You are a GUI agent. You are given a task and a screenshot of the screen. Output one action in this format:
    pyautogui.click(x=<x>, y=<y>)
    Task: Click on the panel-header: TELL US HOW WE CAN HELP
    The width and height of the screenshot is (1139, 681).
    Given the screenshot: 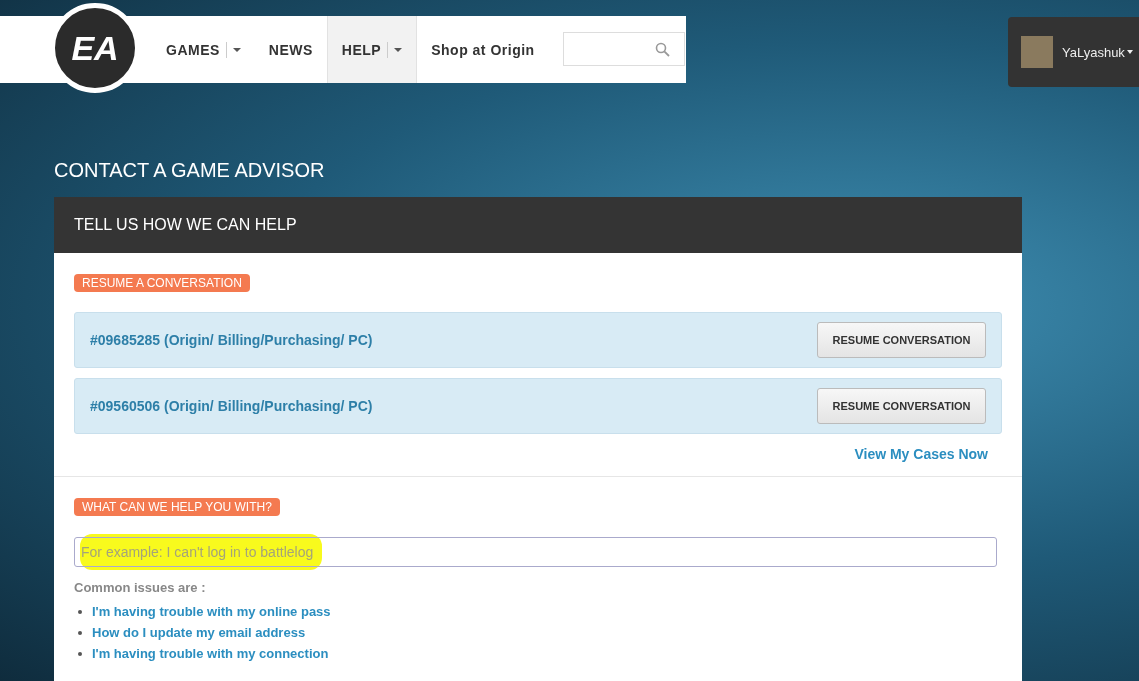 What is the action you would take?
    pyautogui.click(x=538, y=225)
    